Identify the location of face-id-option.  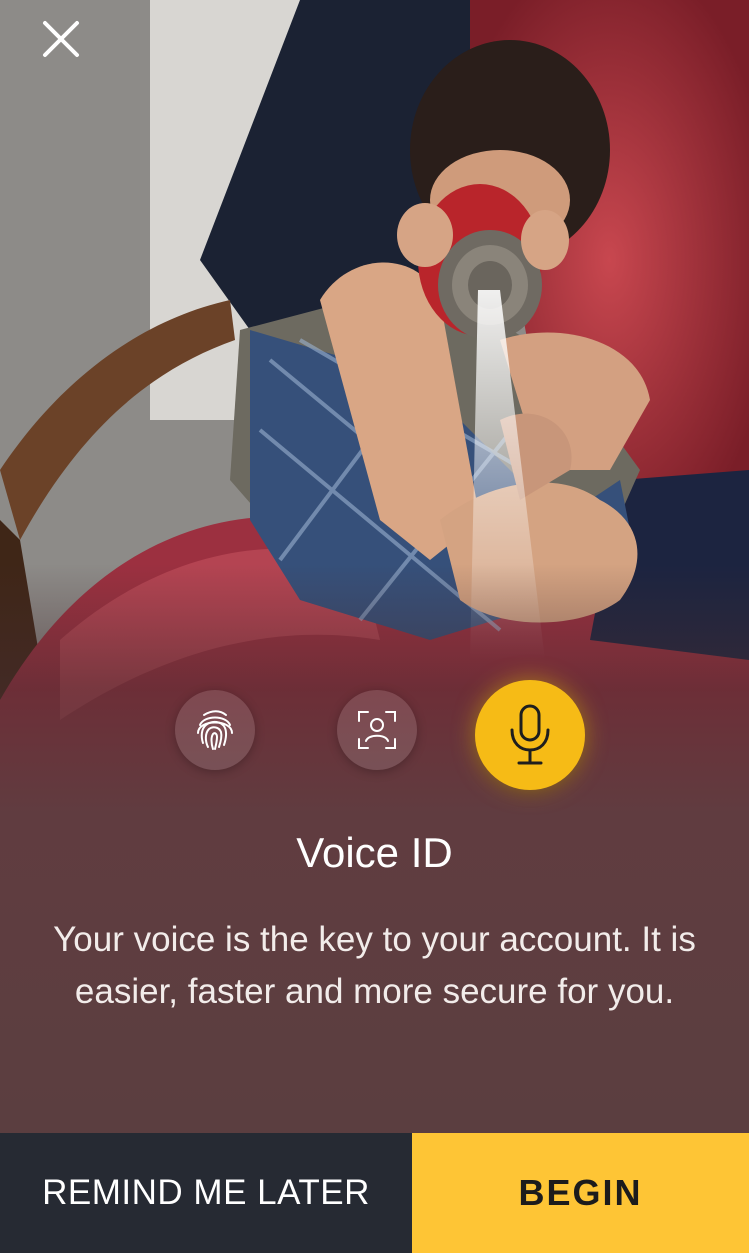
(377, 730).